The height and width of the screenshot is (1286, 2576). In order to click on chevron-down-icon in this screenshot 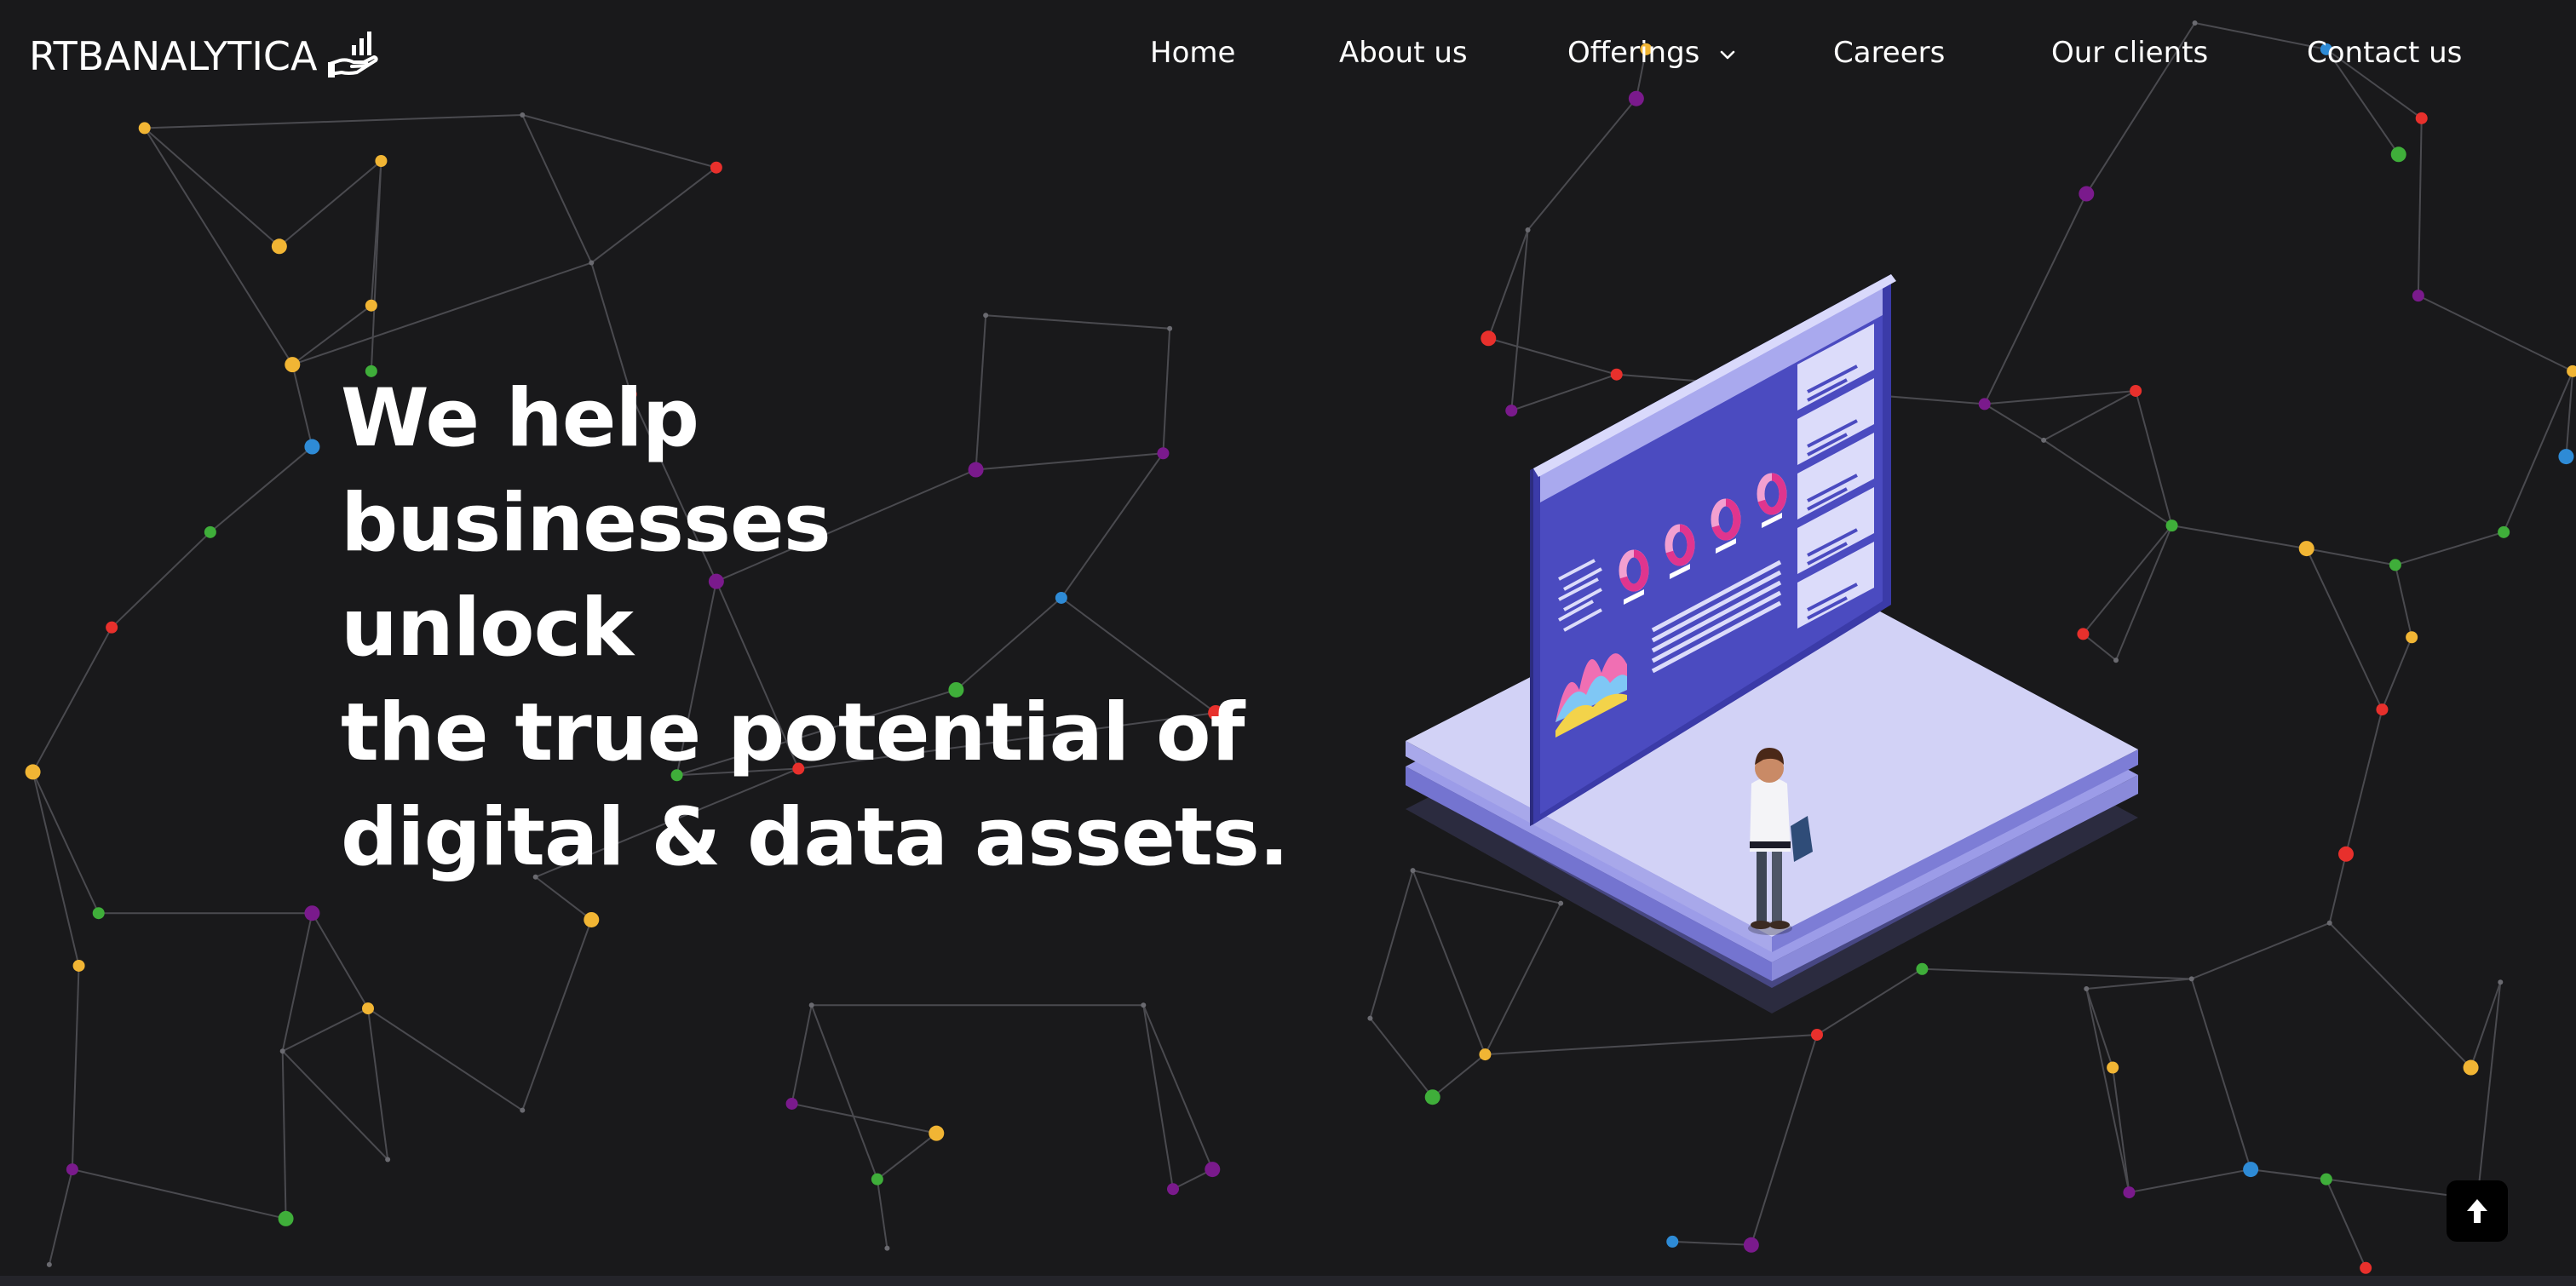, I will do `click(1727, 54)`.